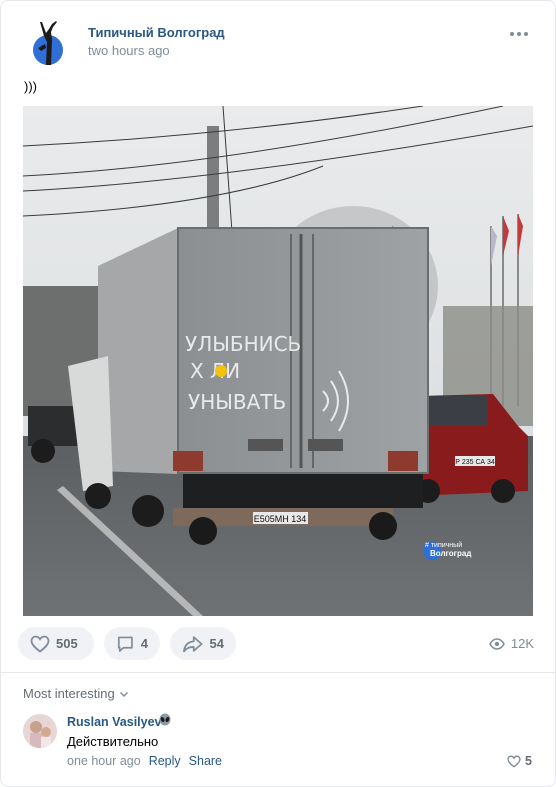 Image resolution: width=556 pixels, height=787 pixels. What do you see at coordinates (67, 643) in the screenshot?
I see `likes-count: 505` at bounding box center [67, 643].